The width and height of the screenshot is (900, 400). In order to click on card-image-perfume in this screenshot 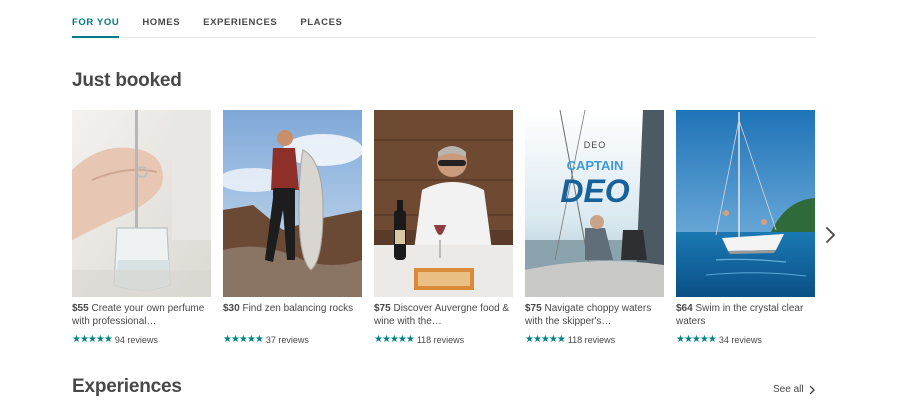, I will do `click(141, 203)`.